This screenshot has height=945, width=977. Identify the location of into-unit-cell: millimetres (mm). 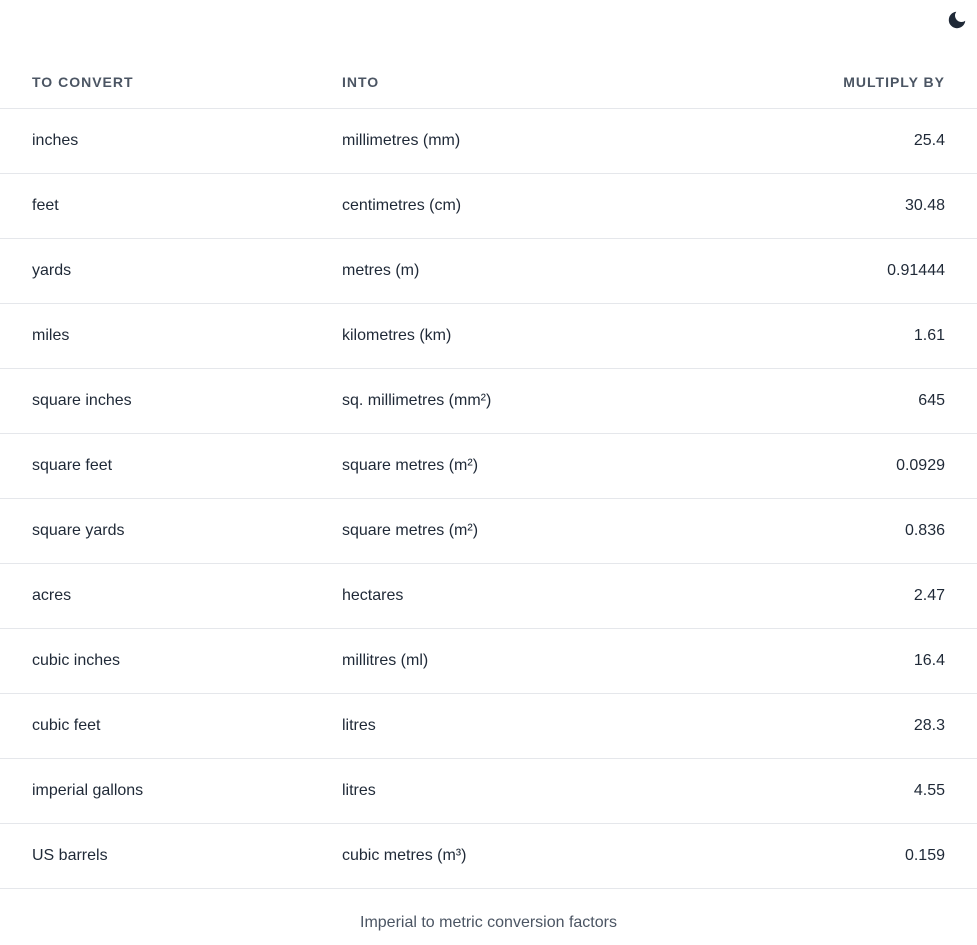
(569, 141).